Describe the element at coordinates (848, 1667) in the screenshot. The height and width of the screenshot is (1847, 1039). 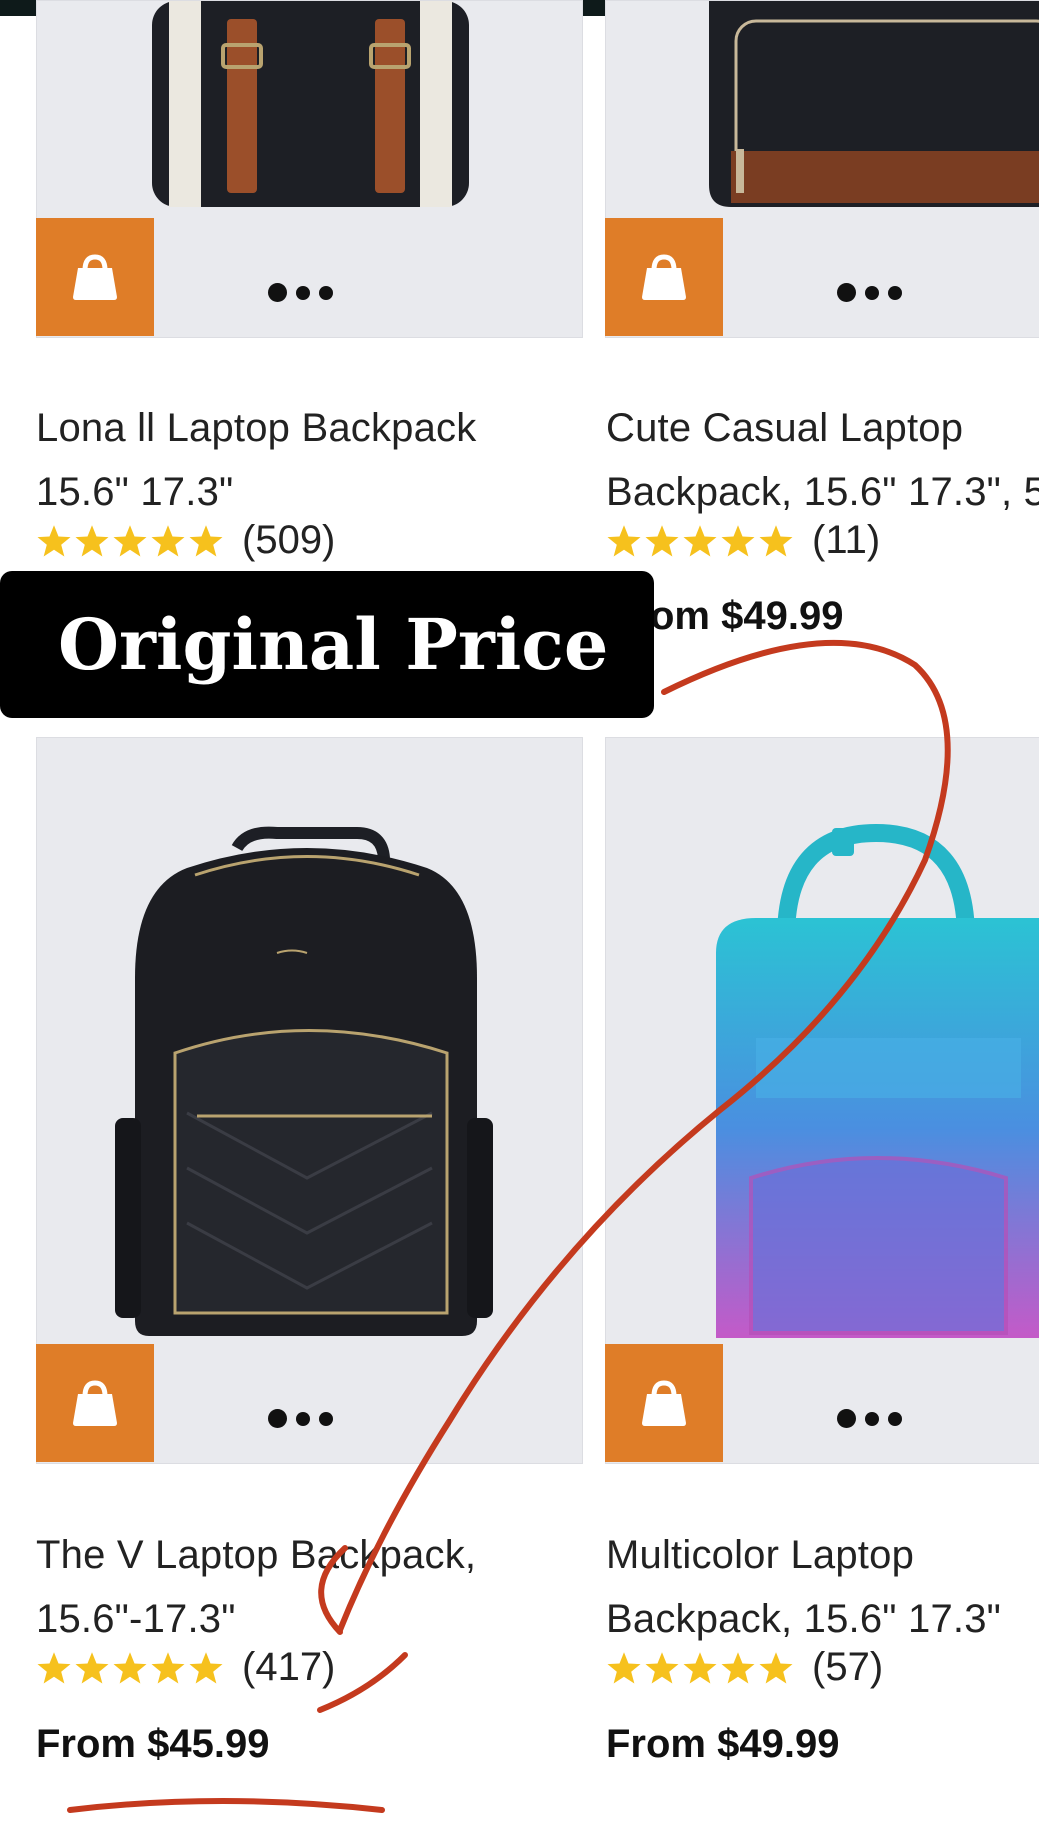
I see `rating-count: (57)` at that location.